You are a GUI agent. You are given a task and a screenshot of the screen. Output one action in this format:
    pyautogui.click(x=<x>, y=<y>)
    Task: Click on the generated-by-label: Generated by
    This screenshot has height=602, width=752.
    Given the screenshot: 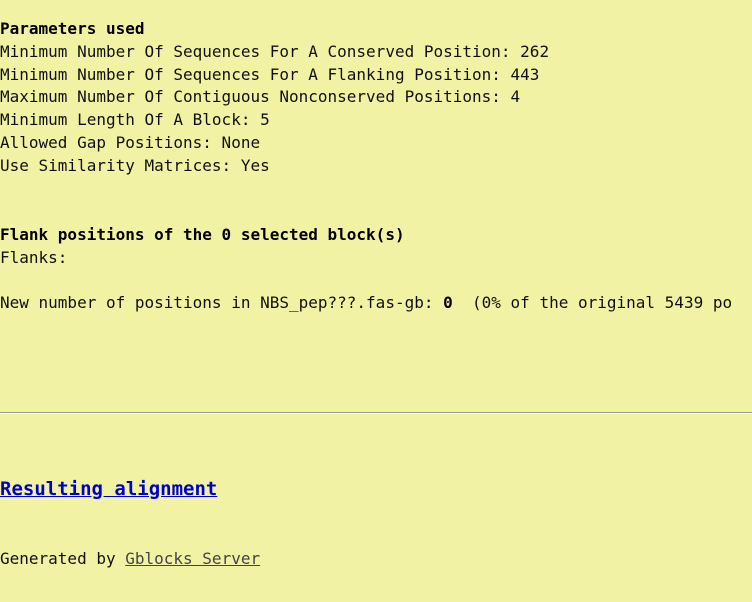 What is the action you would take?
    pyautogui.click(x=63, y=558)
    